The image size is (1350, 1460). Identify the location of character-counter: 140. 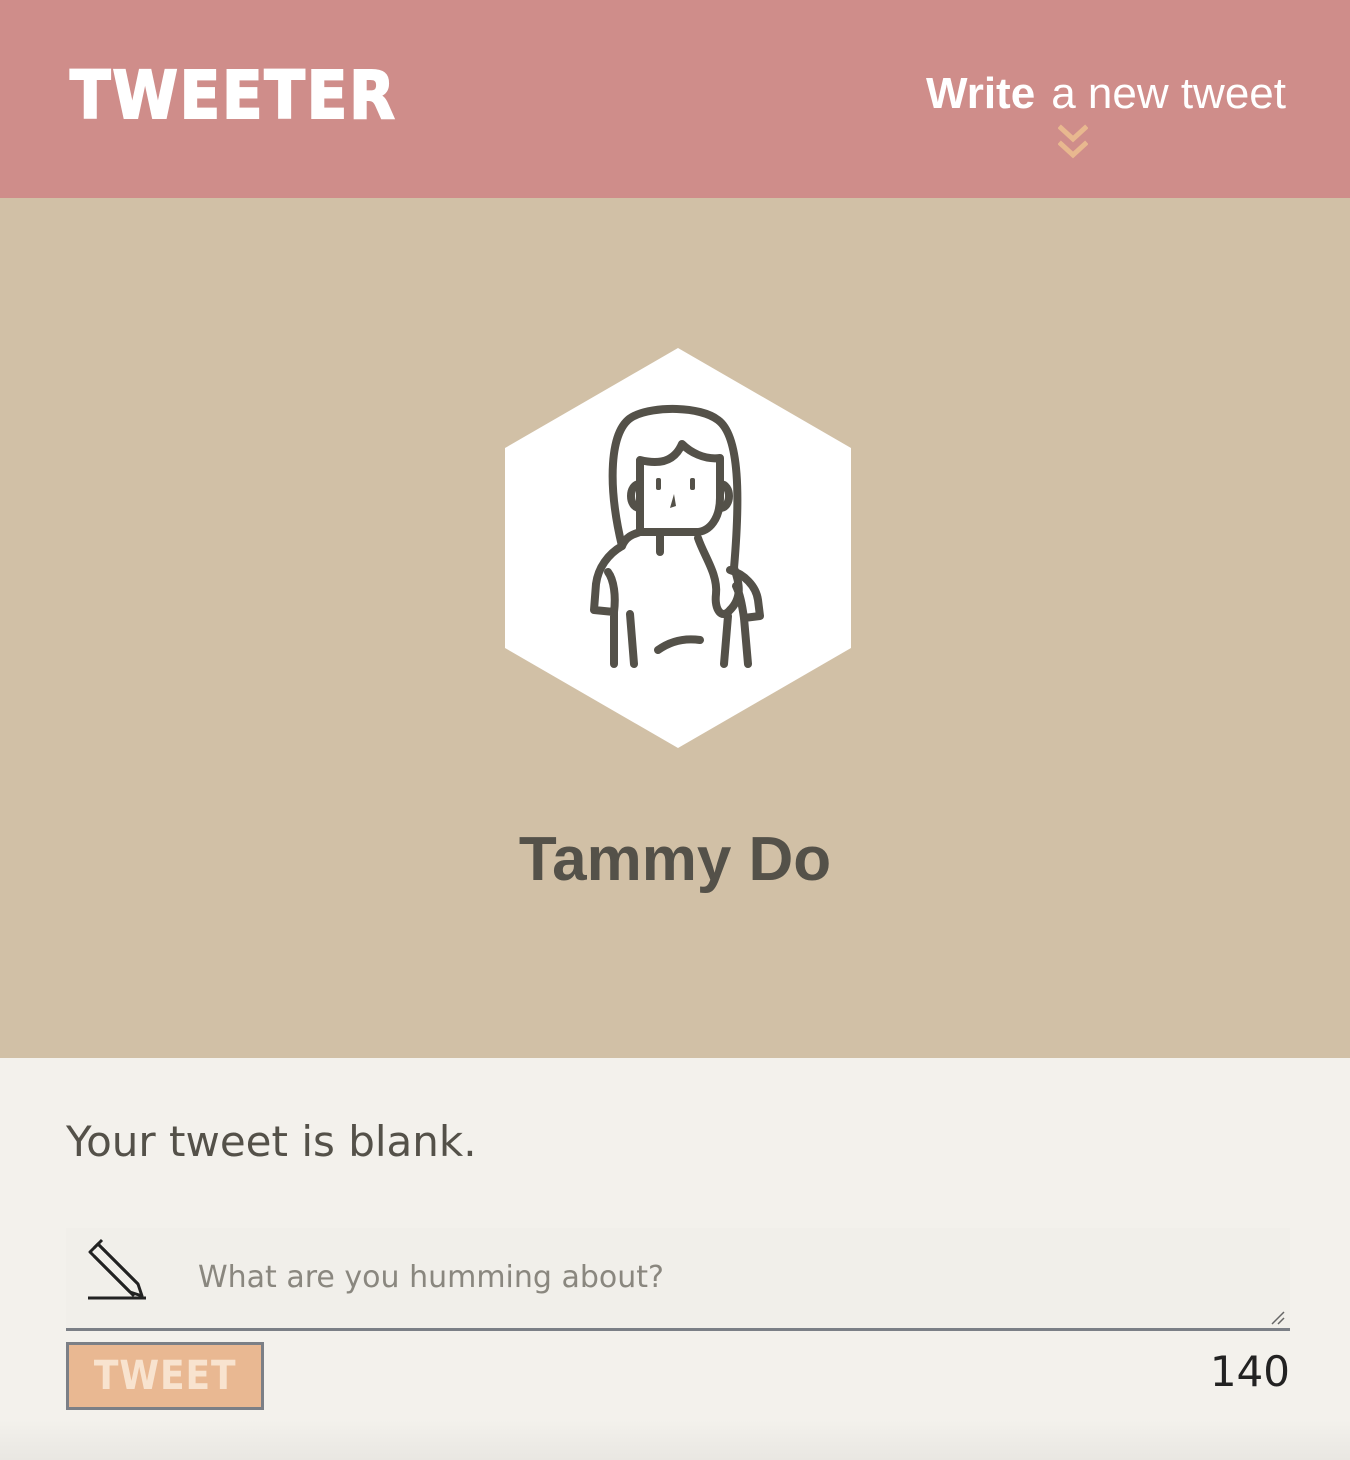
(1249, 1371).